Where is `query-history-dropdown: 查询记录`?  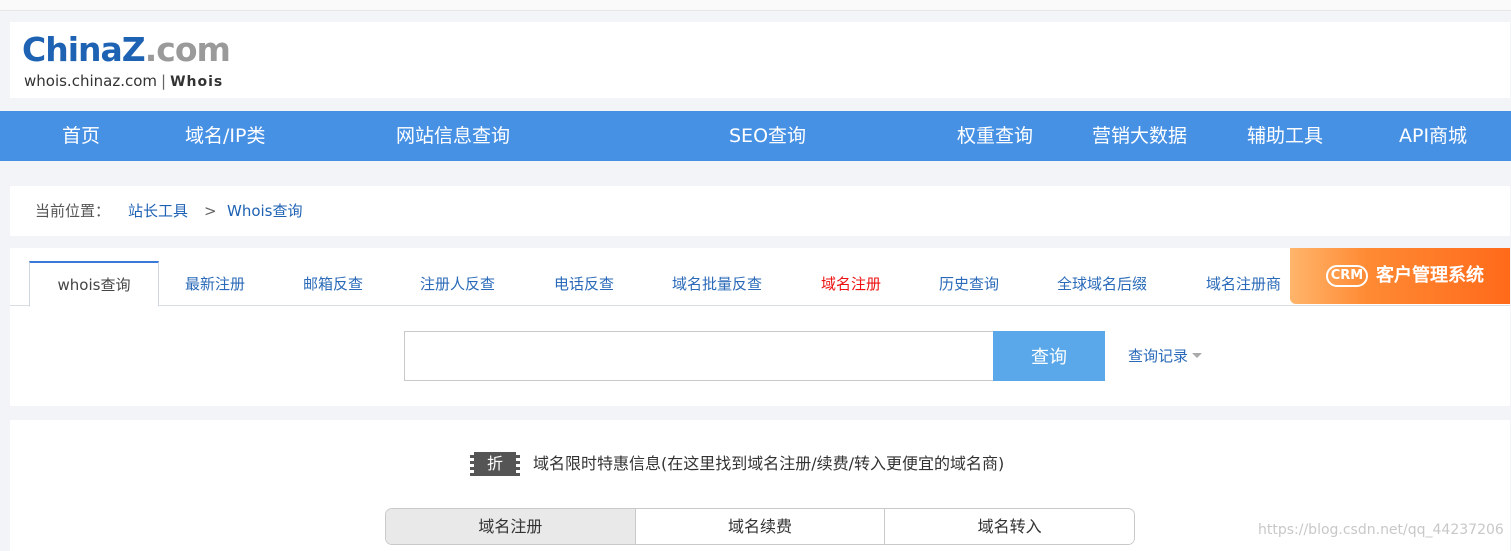
query-history-dropdown: 查询记录 is located at coordinates (1165, 356).